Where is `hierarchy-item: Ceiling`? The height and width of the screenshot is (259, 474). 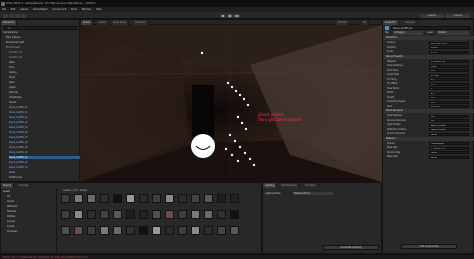 hierarchy-item: Ceiling is located at coordinates (46, 72).